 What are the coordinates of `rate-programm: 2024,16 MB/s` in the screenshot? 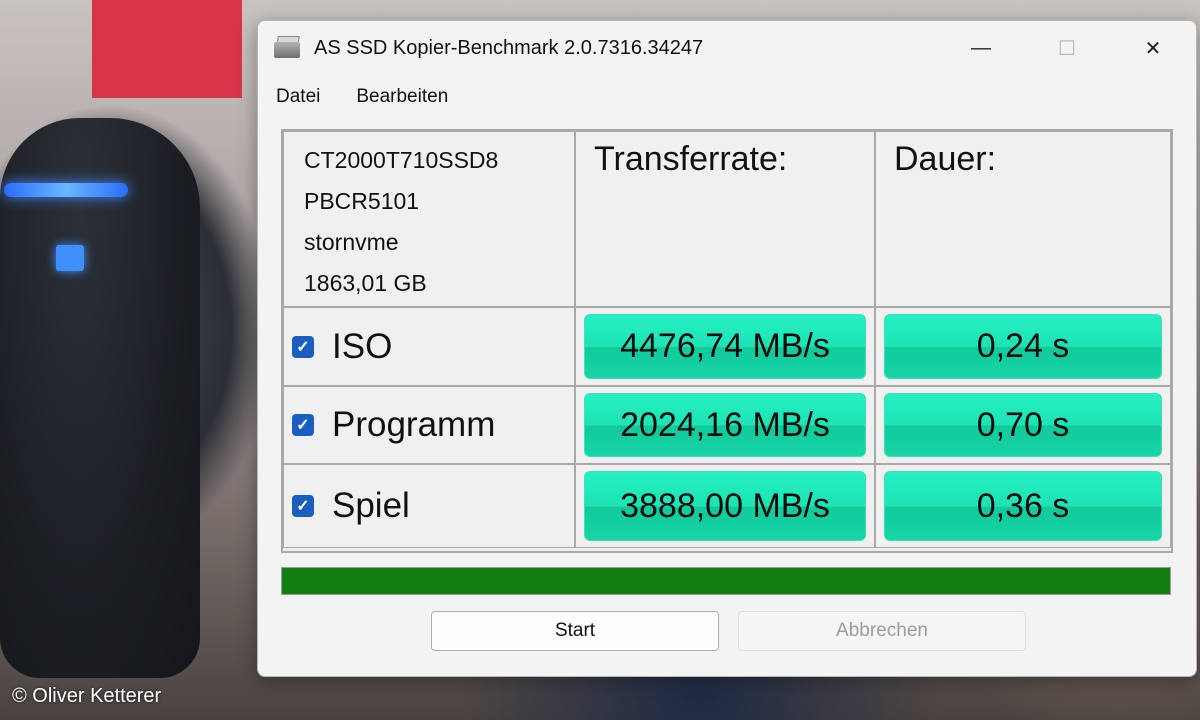 It's located at (725, 425).